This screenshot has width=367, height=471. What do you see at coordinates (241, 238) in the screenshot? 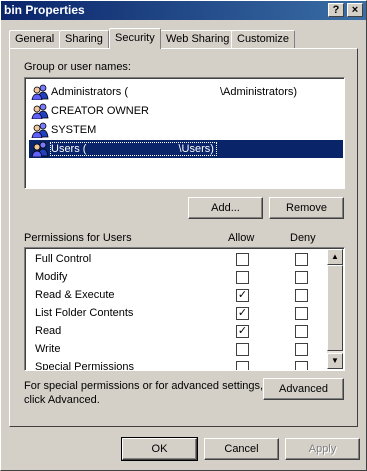
I see `allow-header: Allow` at bounding box center [241, 238].